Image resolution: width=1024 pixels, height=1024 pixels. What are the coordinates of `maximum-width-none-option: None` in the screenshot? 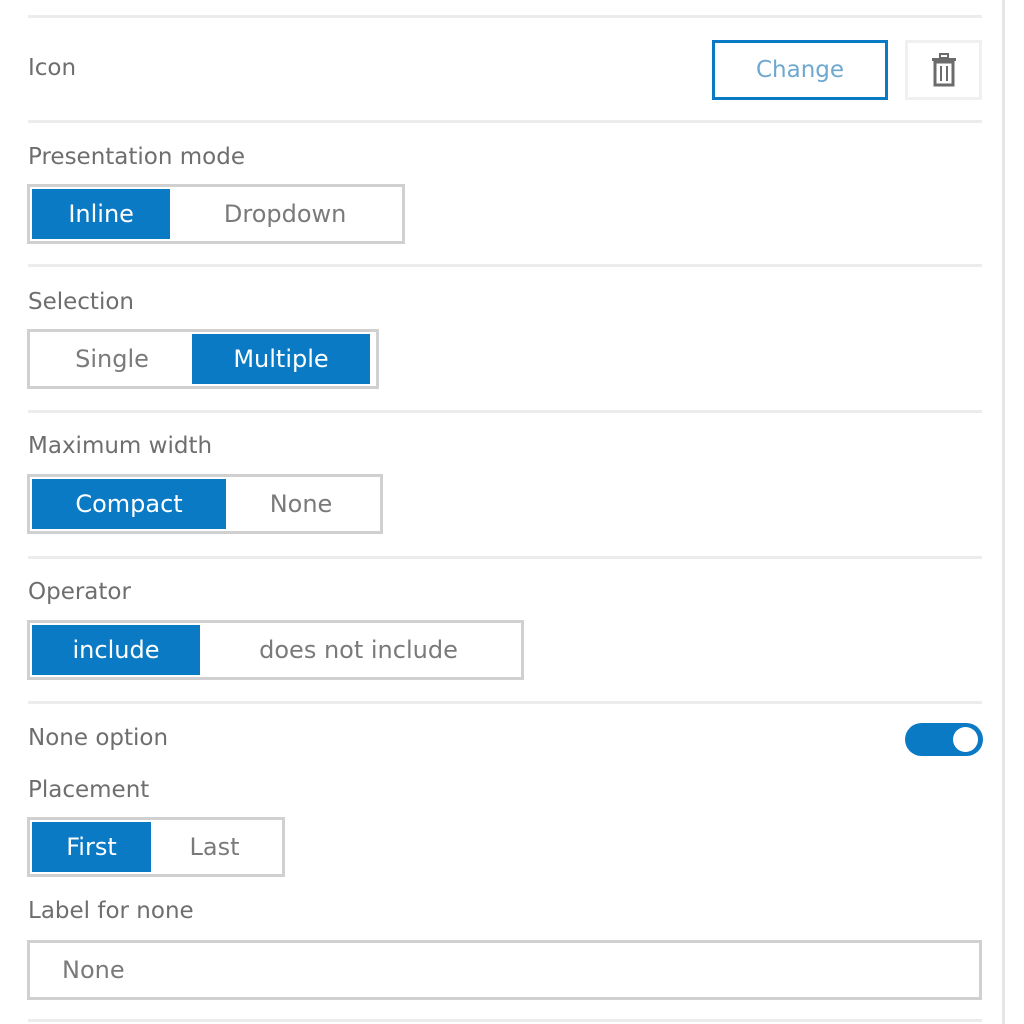 It's located at (301, 504).